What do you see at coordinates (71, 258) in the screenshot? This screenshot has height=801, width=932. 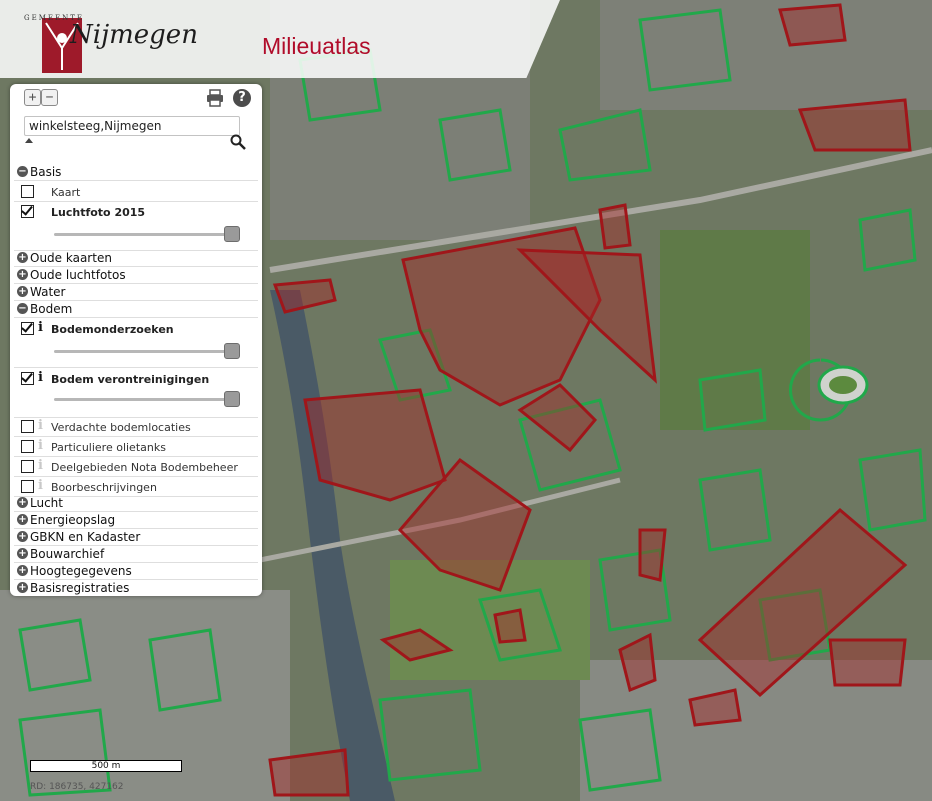 I see `group-label: Oude kaarten` at bounding box center [71, 258].